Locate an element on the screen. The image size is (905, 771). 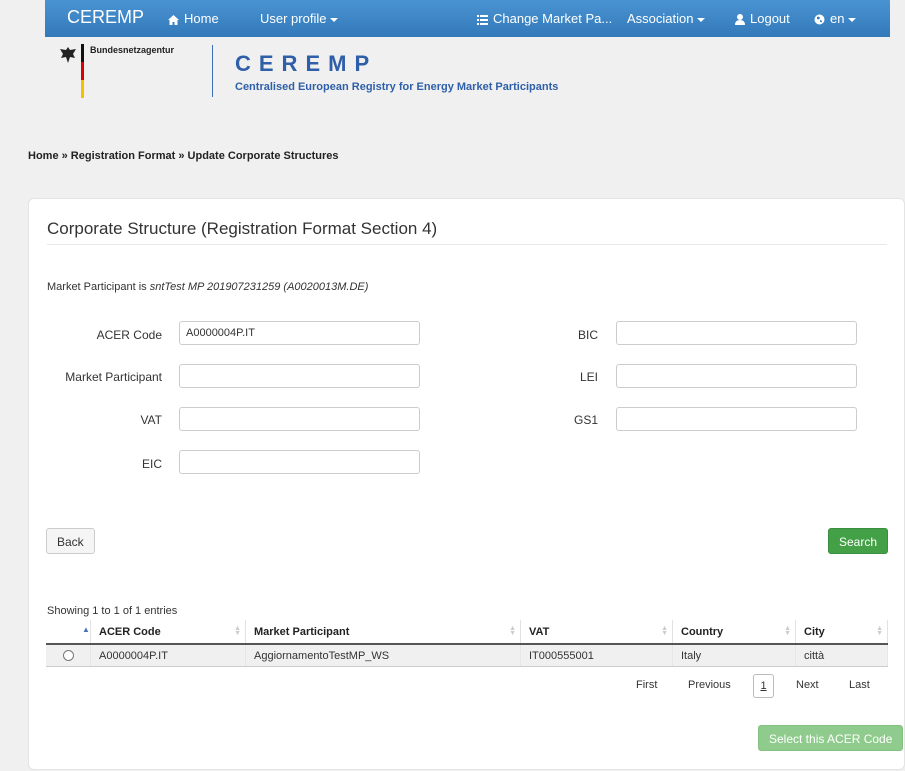
nav-association: Association is located at coordinates (666, 18).